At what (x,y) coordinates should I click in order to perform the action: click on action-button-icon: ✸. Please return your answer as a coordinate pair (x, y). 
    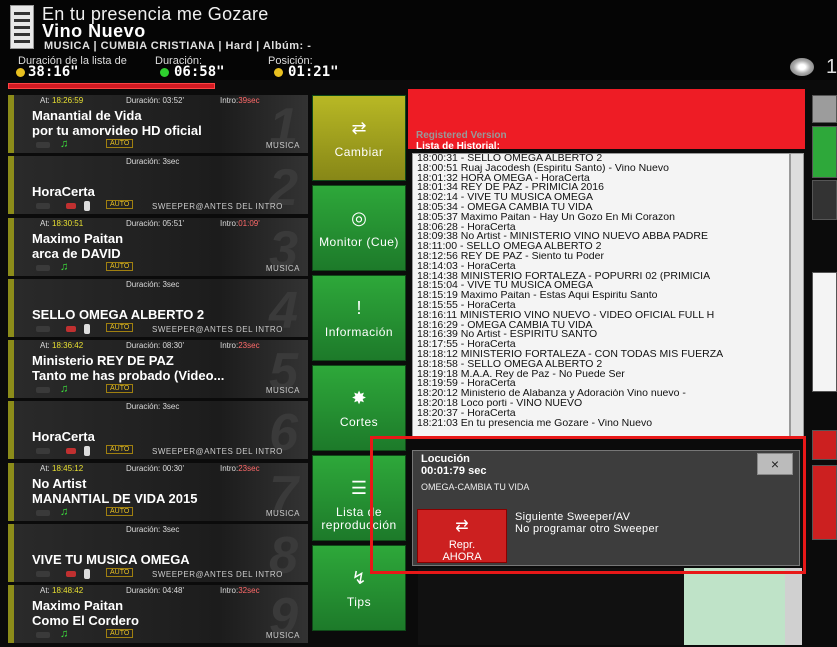
    Looking at the image, I should click on (359, 398).